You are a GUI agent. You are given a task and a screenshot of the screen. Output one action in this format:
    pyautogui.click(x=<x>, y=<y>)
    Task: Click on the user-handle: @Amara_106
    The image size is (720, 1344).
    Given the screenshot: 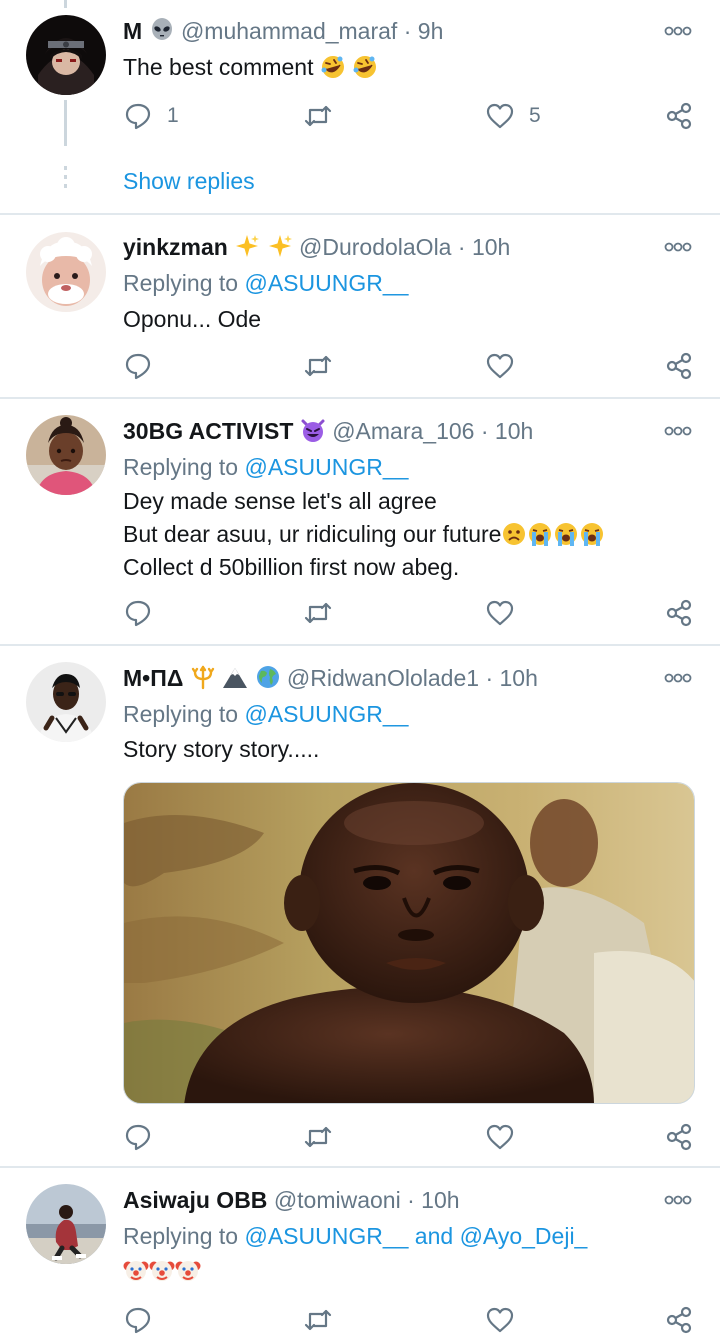 What is the action you would take?
    pyautogui.click(x=403, y=431)
    